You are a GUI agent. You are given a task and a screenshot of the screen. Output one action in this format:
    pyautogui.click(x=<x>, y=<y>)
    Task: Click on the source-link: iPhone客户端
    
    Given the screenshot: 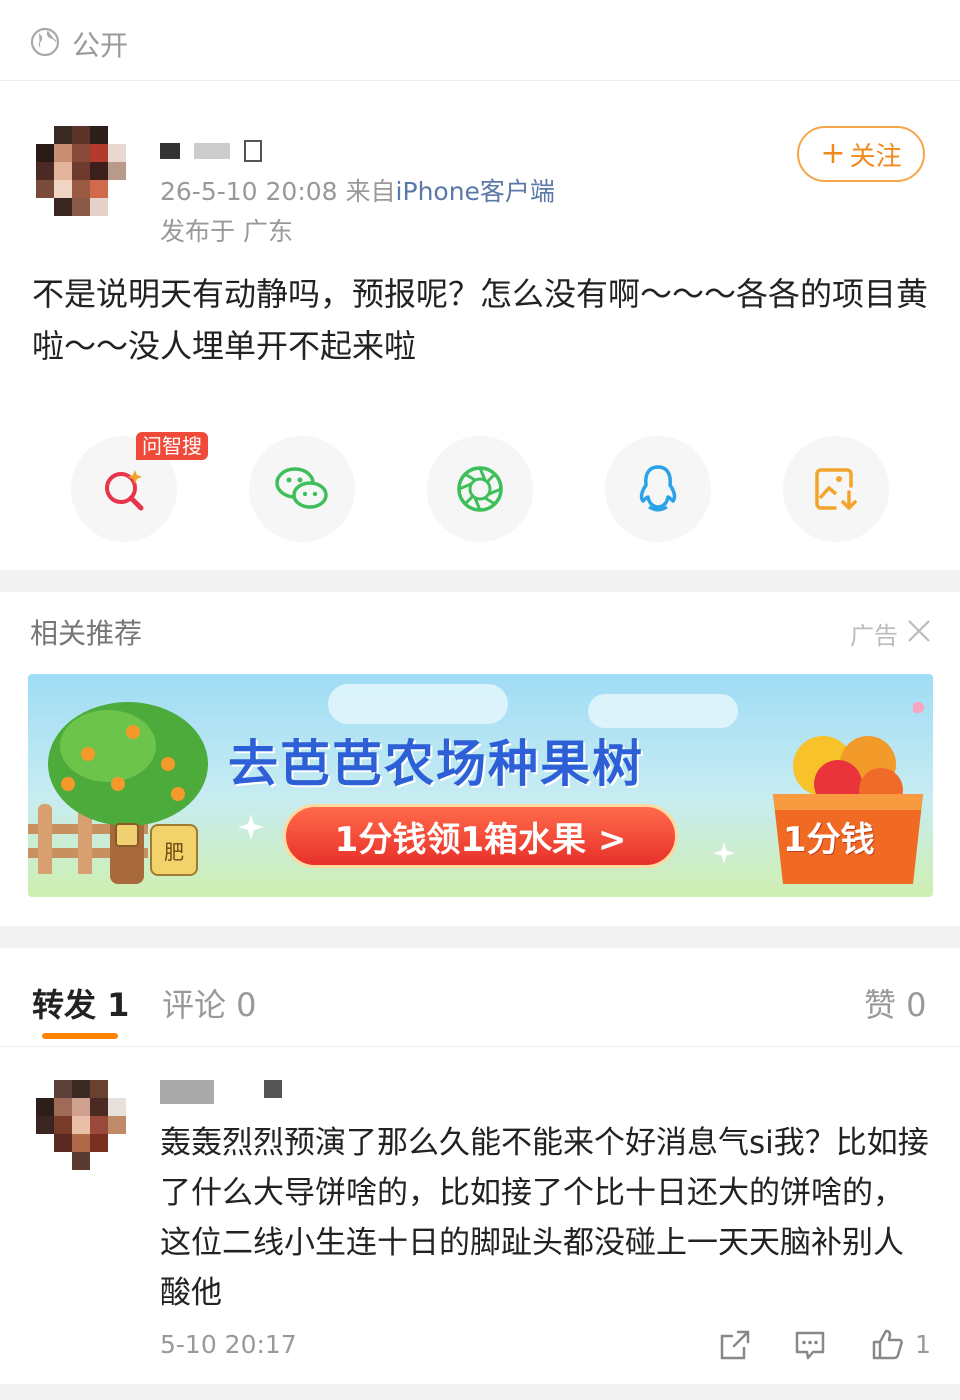 What is the action you would take?
    pyautogui.click(x=475, y=191)
    